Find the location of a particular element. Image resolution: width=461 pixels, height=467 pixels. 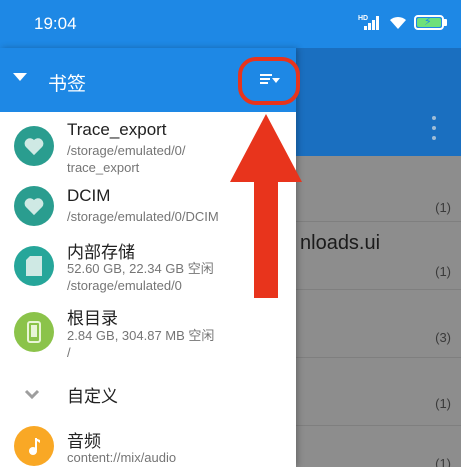

storage-info: 52.60 GB, 22.34 GB 空闲 is located at coordinates (140, 268).